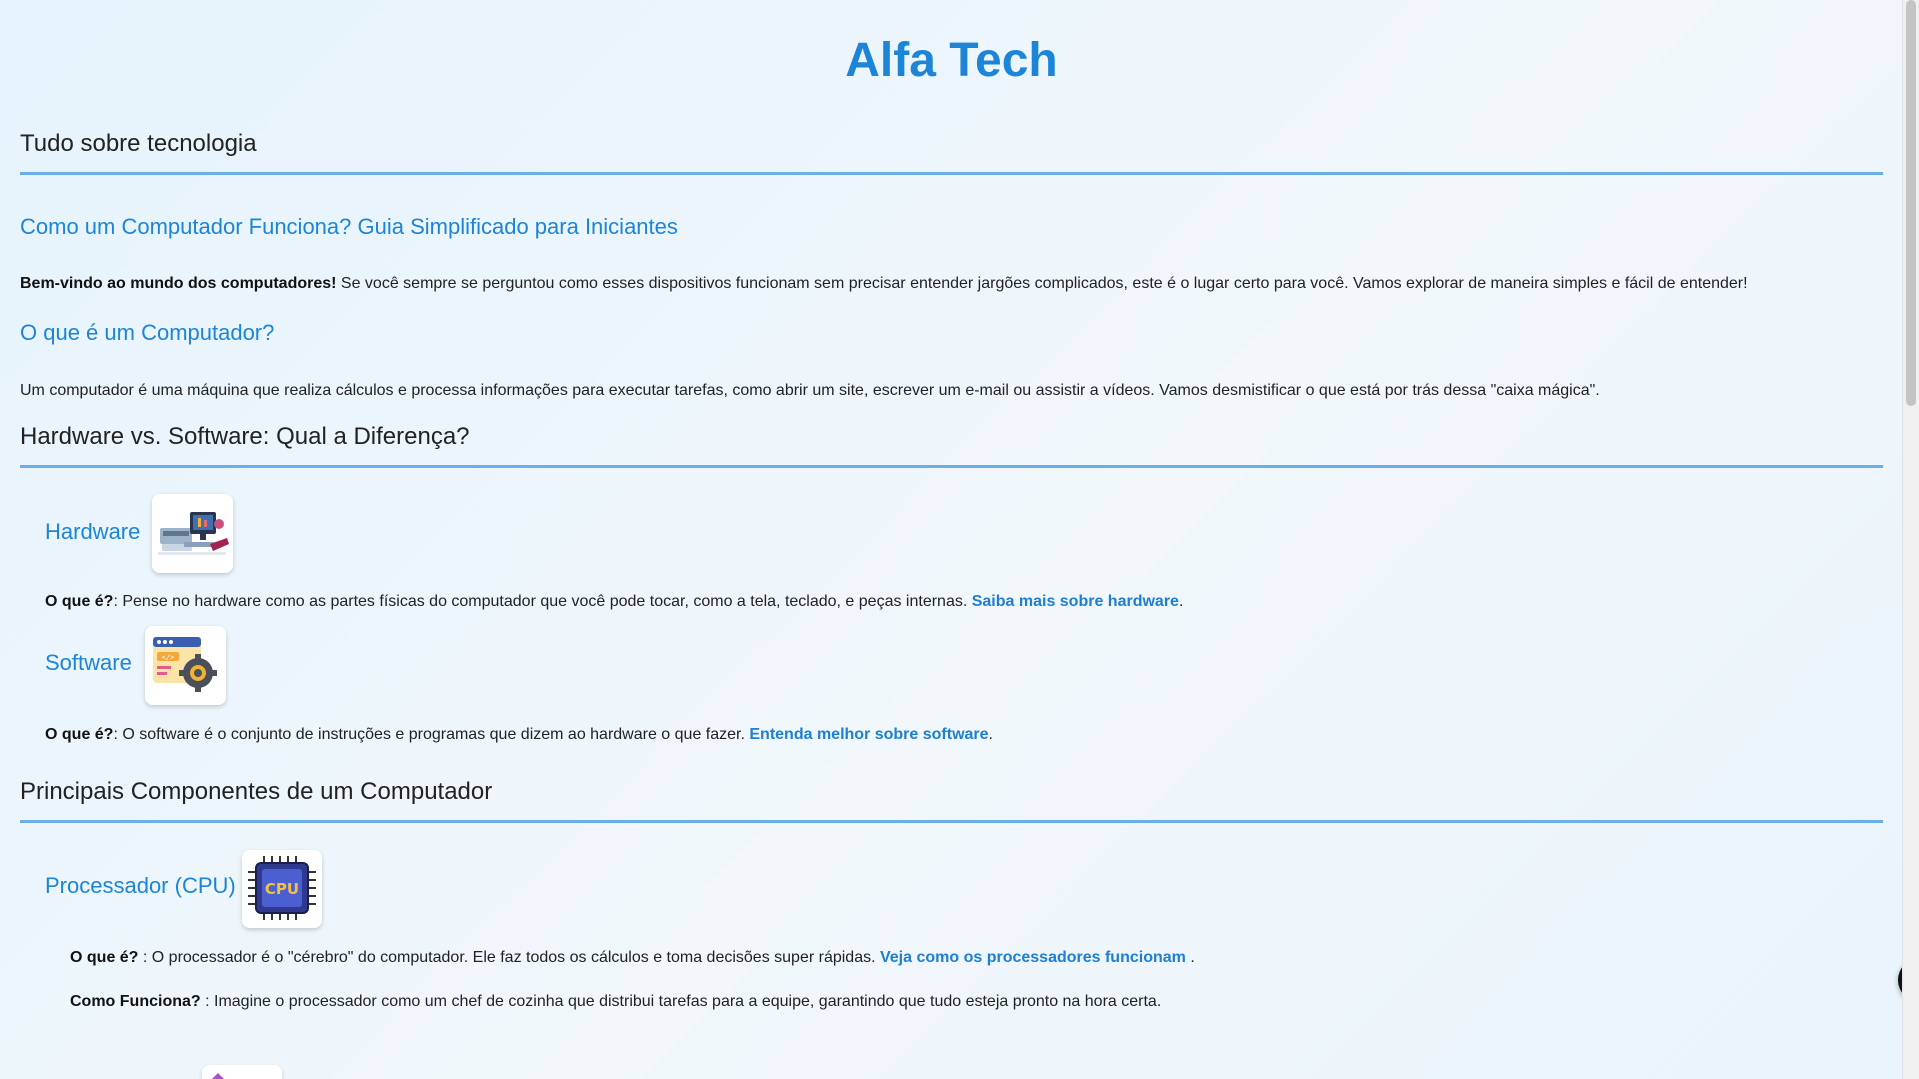  Describe the element at coordinates (1033, 957) in the screenshot. I see `cpu-learn-more-link: Veja como os processadores funcionam` at that location.